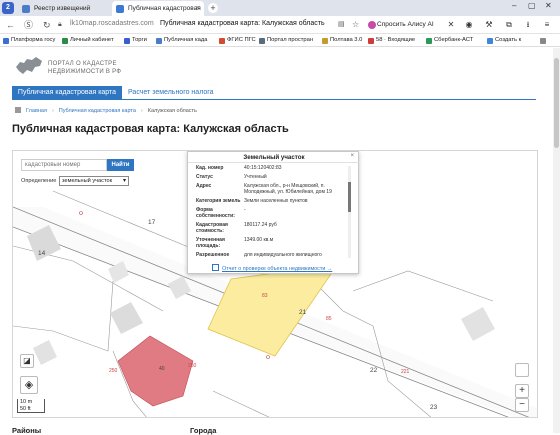 This screenshot has height=435, width=560. Describe the element at coordinates (469, 25) in the screenshot. I see `extension-palette-icon: ◉` at that location.